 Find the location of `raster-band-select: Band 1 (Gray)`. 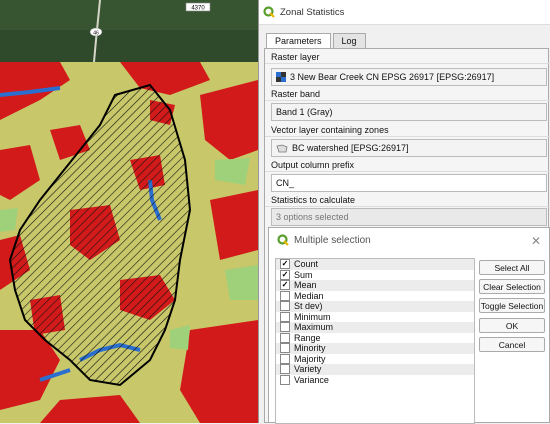

raster-band-select: Band 1 (Gray) is located at coordinates (409, 112).